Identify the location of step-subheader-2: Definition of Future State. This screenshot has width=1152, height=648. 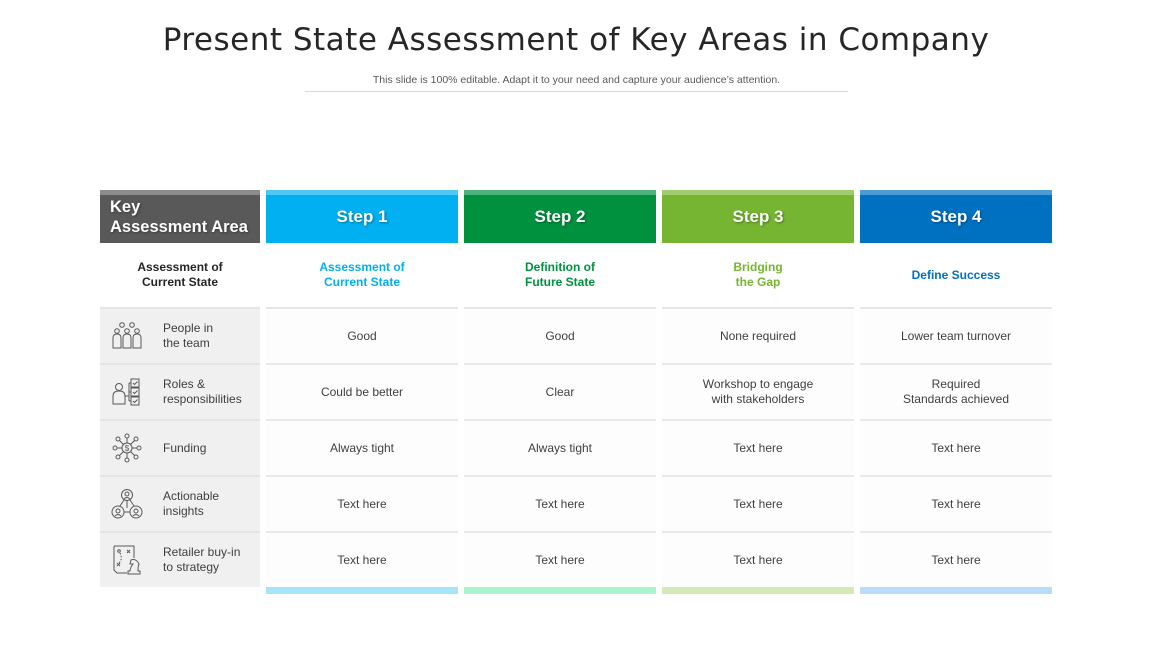
(560, 276).